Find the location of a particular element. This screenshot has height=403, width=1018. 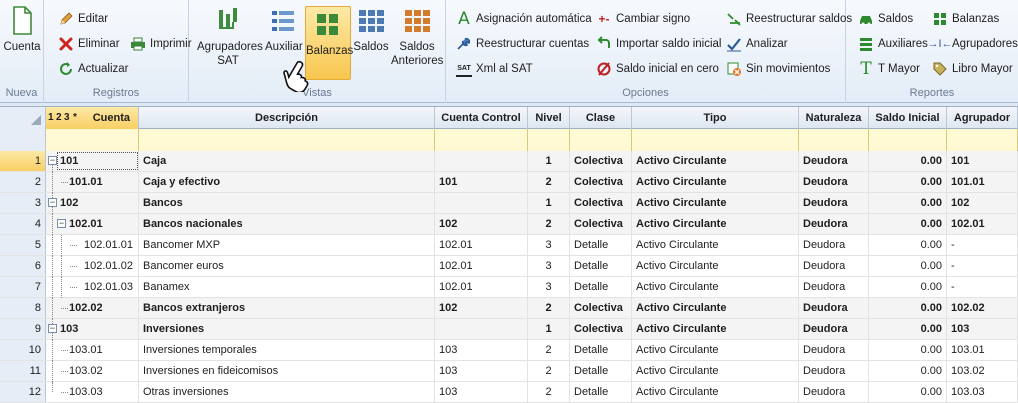

refresh-button: Actualizar is located at coordinates (93, 69).